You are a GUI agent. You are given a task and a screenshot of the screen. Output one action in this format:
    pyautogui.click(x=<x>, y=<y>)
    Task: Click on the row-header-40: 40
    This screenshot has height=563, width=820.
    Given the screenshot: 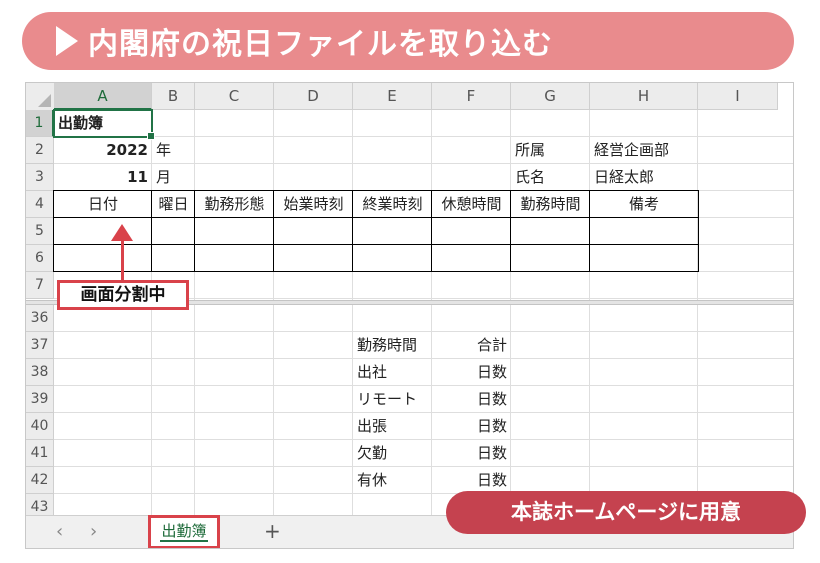 What is the action you would take?
    pyautogui.click(x=40, y=426)
    